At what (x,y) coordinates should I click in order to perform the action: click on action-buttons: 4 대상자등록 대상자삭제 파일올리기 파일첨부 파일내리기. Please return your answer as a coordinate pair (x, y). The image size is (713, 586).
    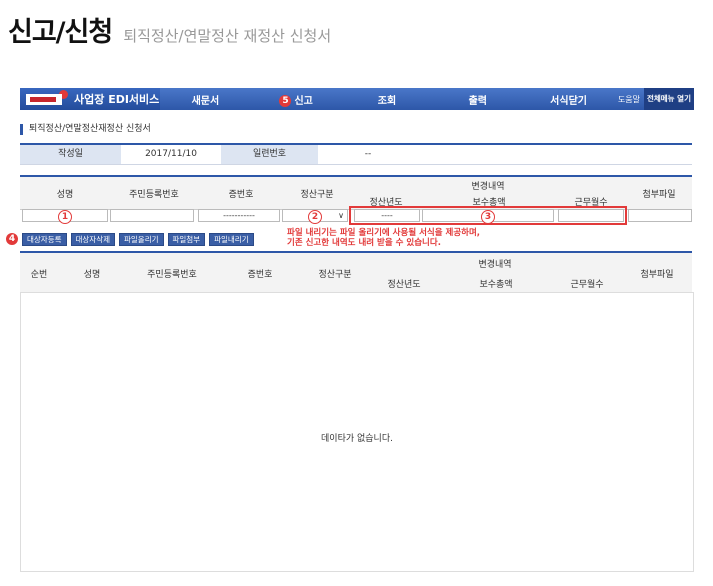
    Looking at the image, I should click on (130, 239).